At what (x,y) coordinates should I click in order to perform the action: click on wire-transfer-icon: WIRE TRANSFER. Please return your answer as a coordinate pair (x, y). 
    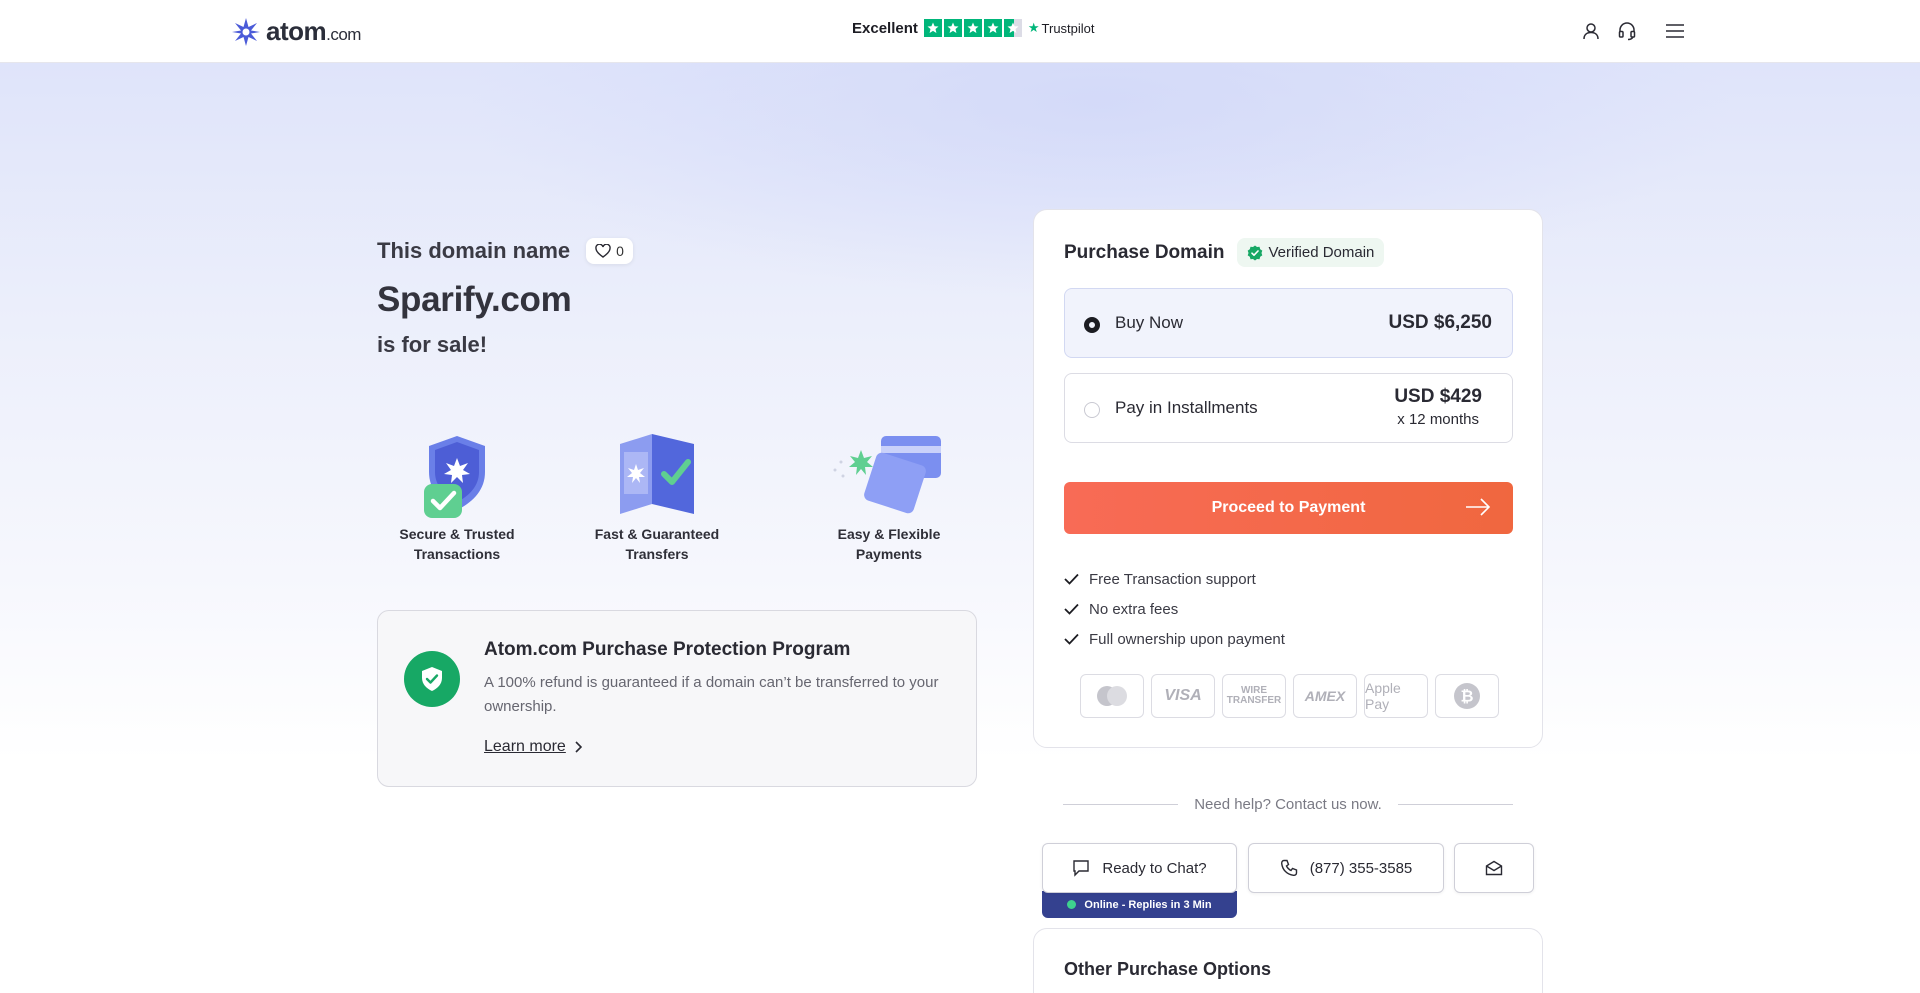
    Looking at the image, I should click on (1254, 696).